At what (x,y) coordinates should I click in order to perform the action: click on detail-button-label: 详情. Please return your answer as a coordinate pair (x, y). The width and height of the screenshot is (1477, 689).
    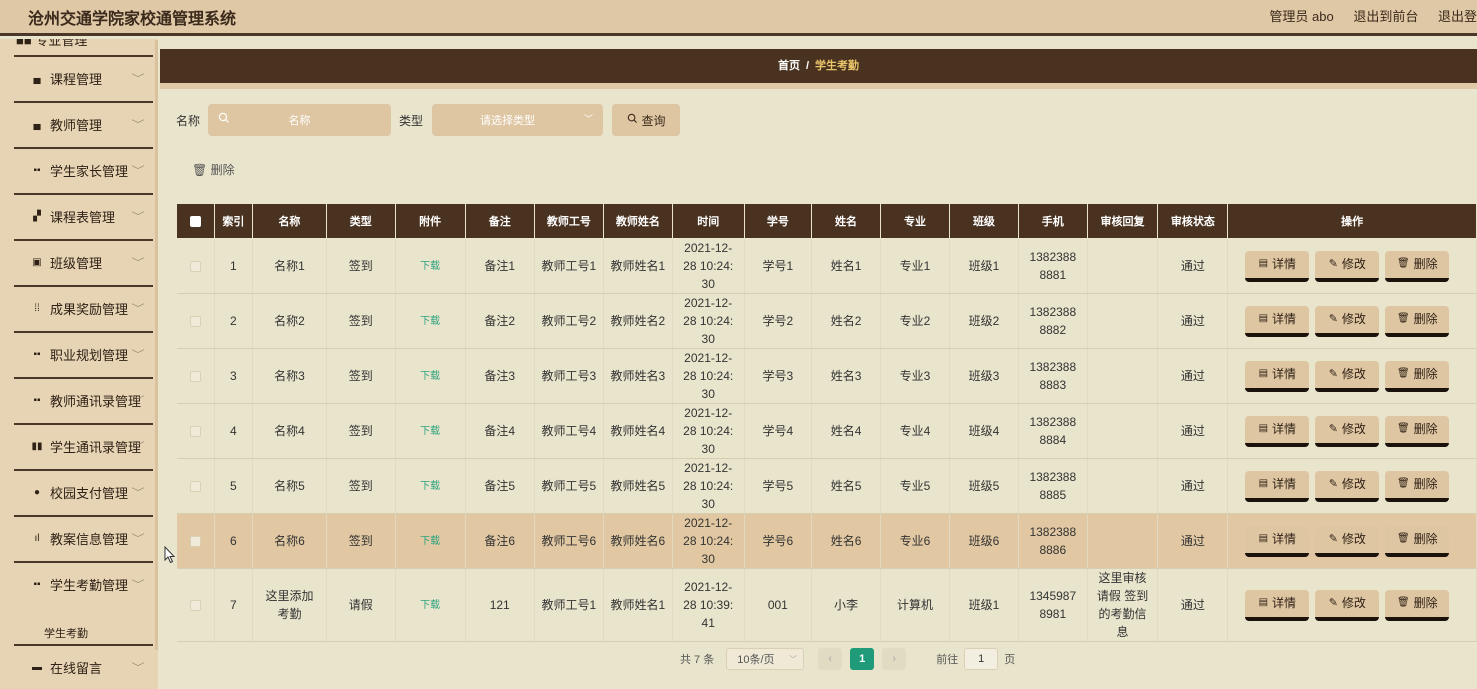
    Looking at the image, I should click on (1284, 374).